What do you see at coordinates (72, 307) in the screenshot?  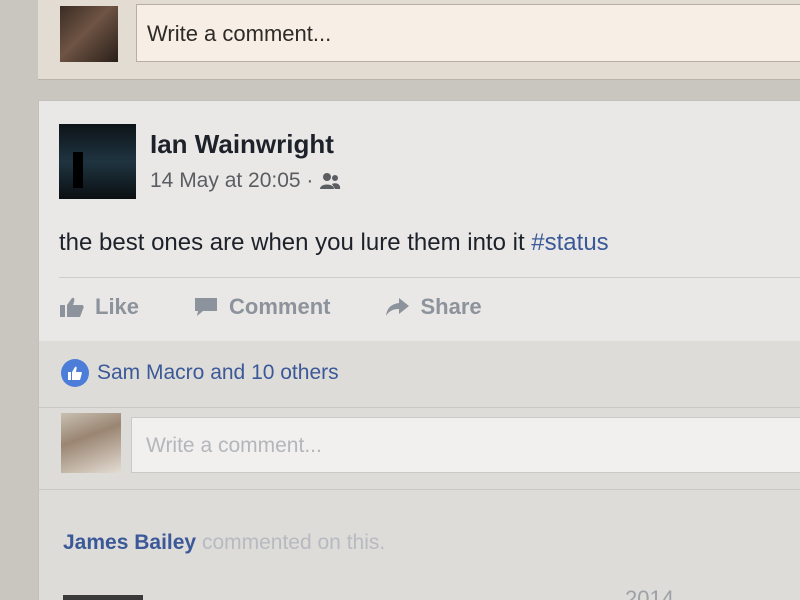 I see `thumbs-up-icon` at bounding box center [72, 307].